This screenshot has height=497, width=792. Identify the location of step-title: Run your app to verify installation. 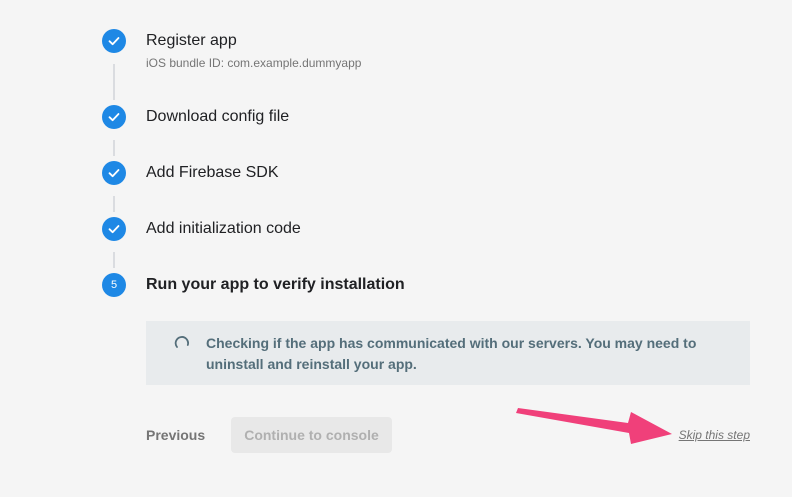
(275, 284).